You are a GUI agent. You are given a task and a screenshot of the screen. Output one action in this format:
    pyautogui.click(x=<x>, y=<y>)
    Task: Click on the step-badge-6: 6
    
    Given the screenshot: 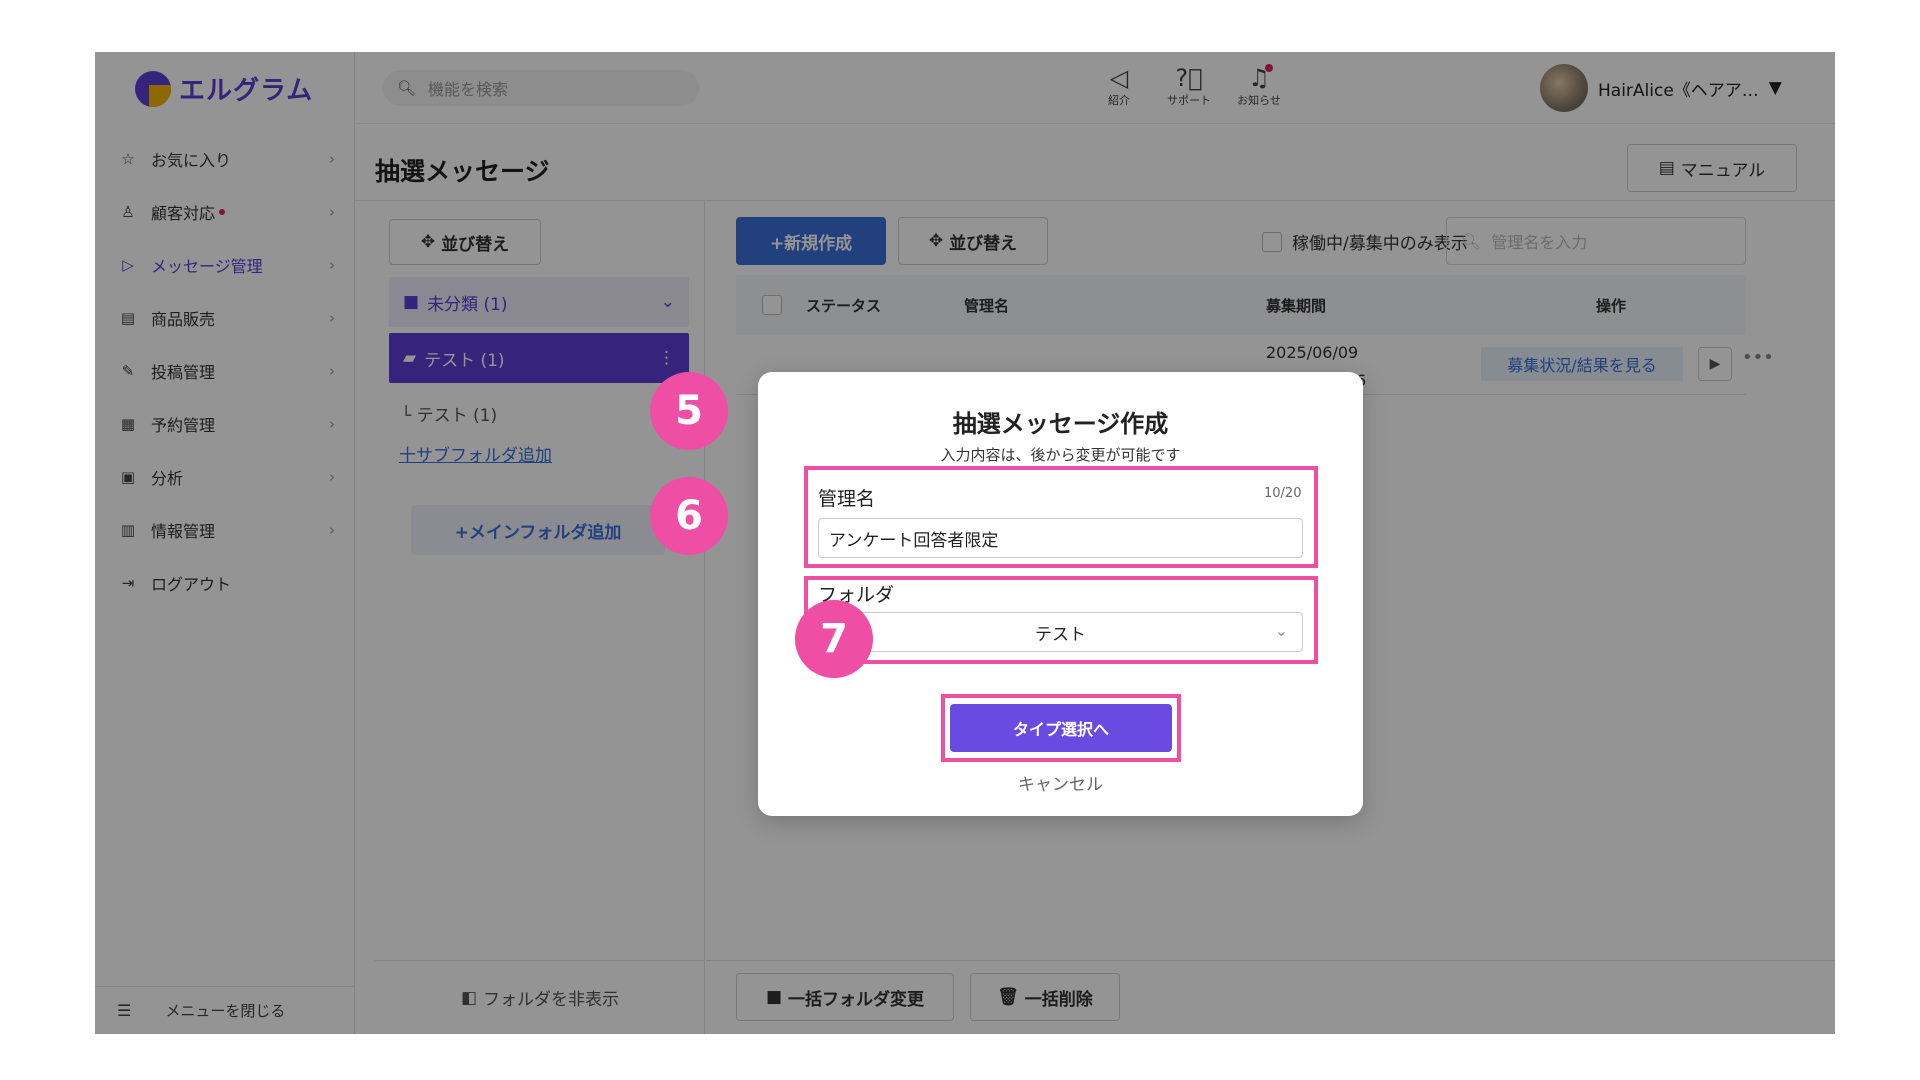 What is the action you would take?
    pyautogui.click(x=689, y=516)
    